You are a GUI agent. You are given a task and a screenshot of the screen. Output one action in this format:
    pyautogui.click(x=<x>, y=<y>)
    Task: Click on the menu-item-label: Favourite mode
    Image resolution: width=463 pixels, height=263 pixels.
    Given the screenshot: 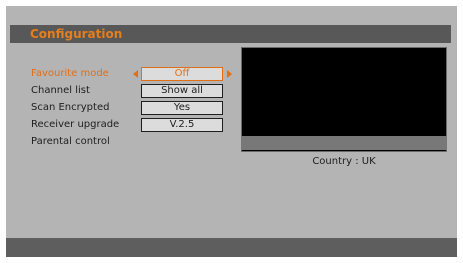 What is the action you would take?
    pyautogui.click(x=70, y=73)
    